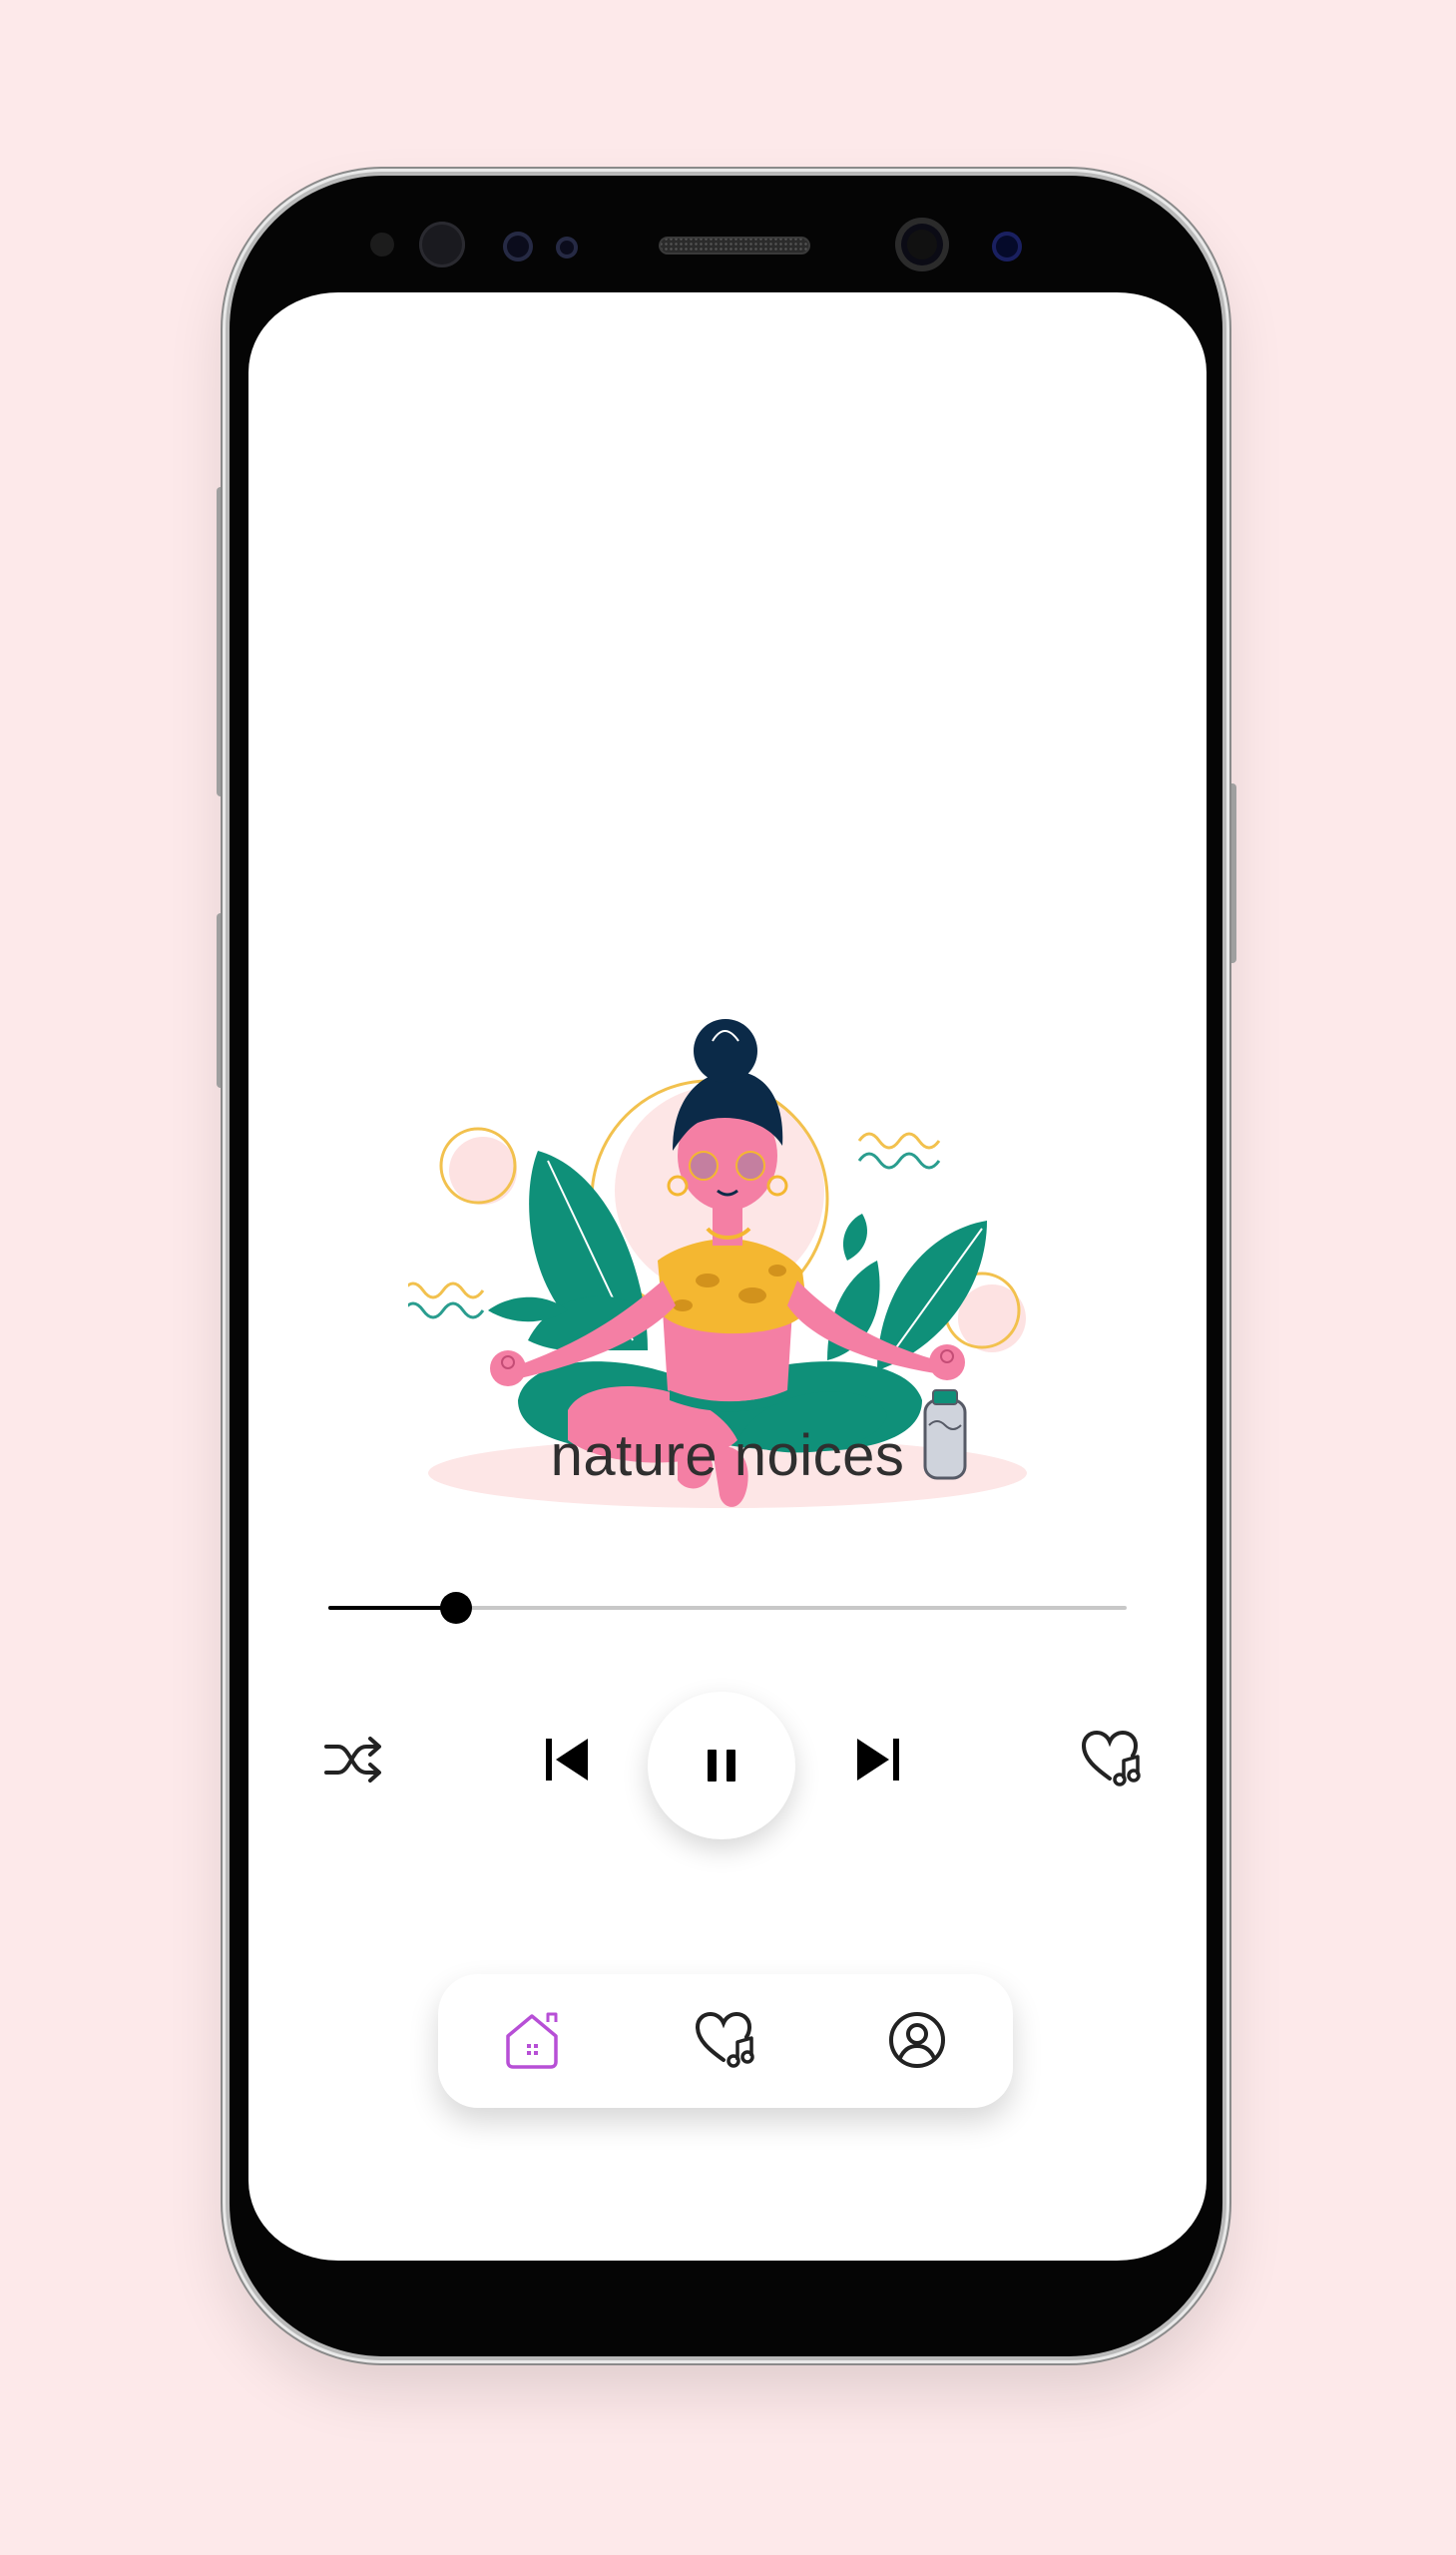 The image size is (1456, 2555). I want to click on home-icon, so click(532, 2040).